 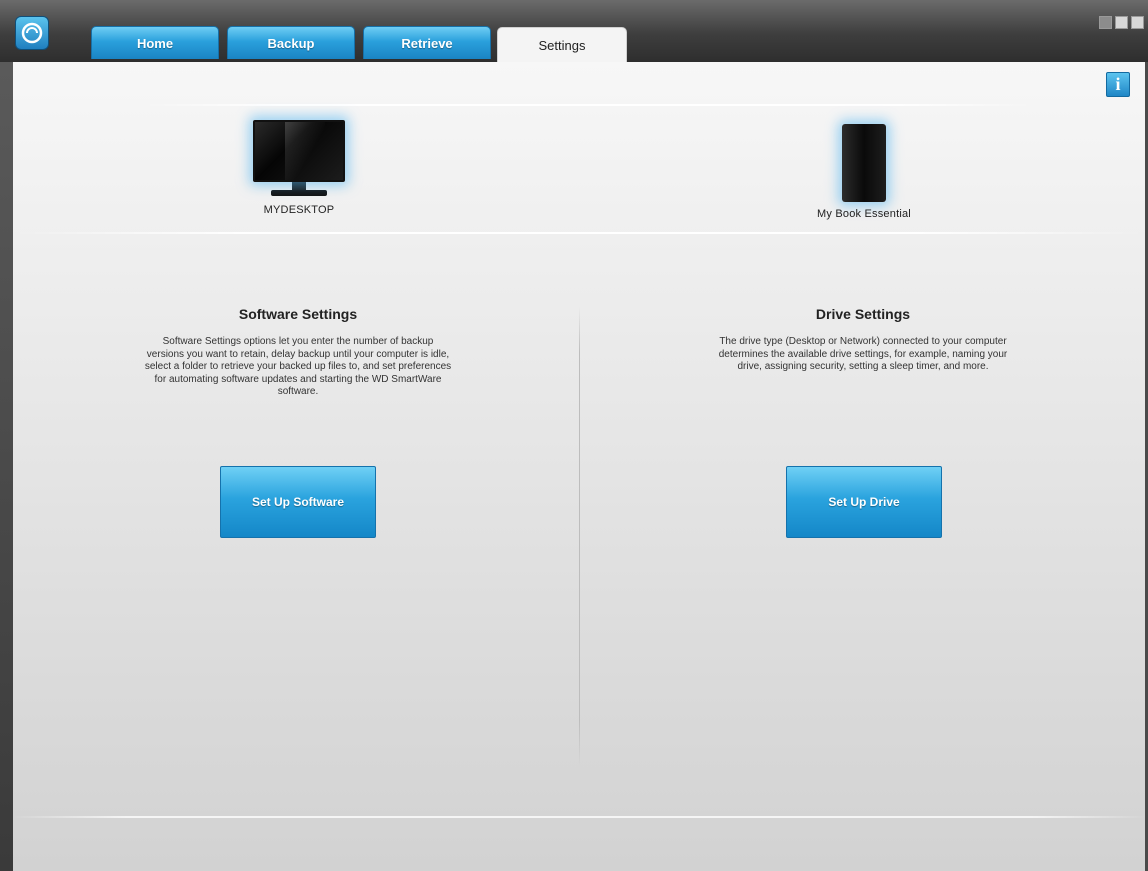 I want to click on software-settings-title: Software Settings, so click(x=298, y=314).